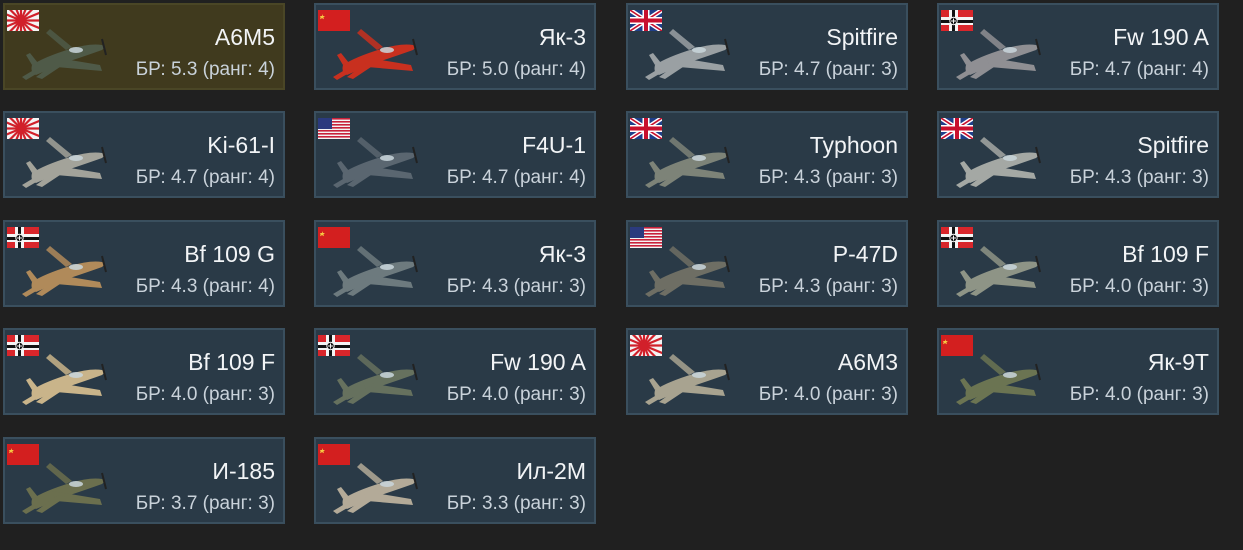 The image size is (1243, 550). What do you see at coordinates (241, 145) in the screenshot?
I see `vehicle-name: Ki-61-I` at bounding box center [241, 145].